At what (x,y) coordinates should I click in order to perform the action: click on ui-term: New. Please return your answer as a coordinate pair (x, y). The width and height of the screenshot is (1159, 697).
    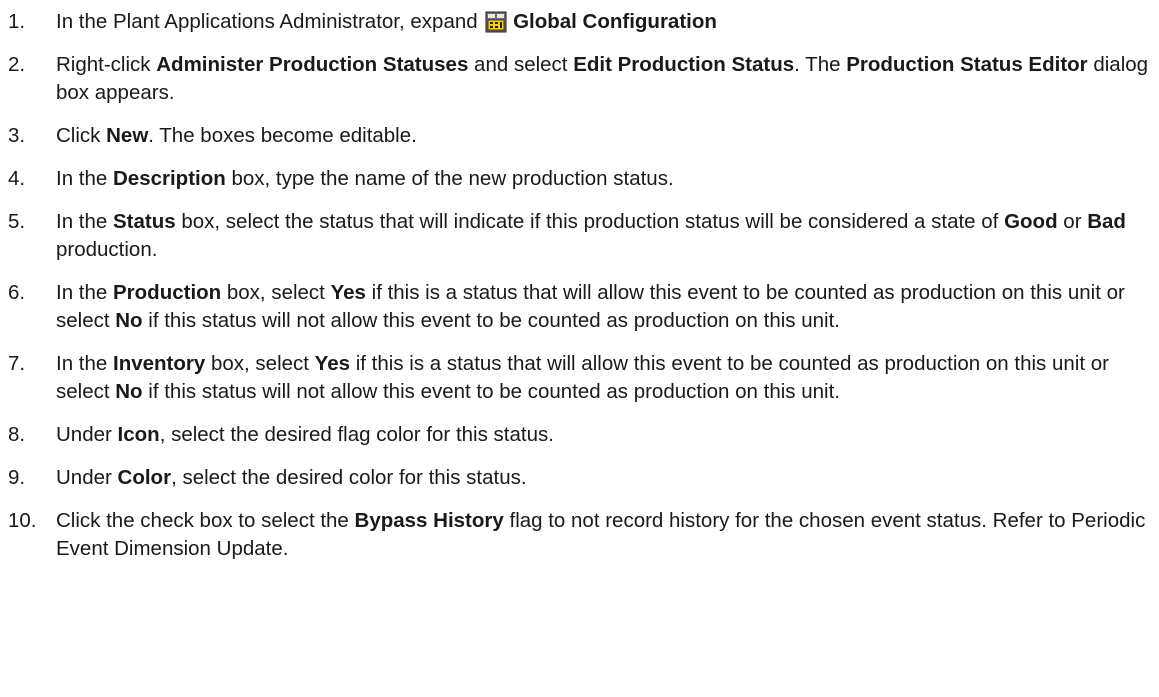
    Looking at the image, I should click on (127, 135).